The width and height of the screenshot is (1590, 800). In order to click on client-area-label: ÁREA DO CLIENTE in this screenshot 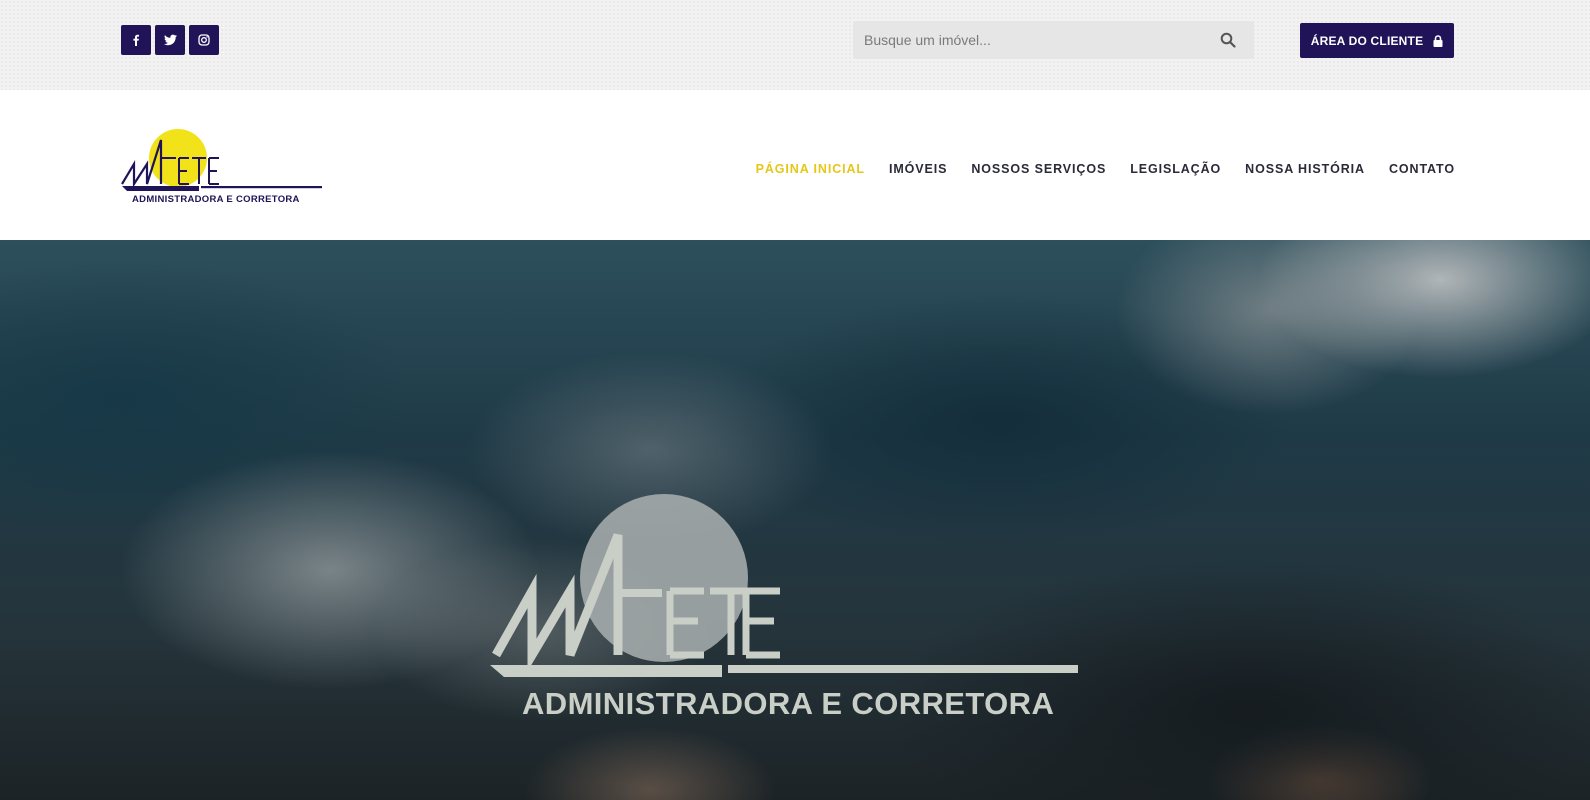, I will do `click(1367, 40)`.